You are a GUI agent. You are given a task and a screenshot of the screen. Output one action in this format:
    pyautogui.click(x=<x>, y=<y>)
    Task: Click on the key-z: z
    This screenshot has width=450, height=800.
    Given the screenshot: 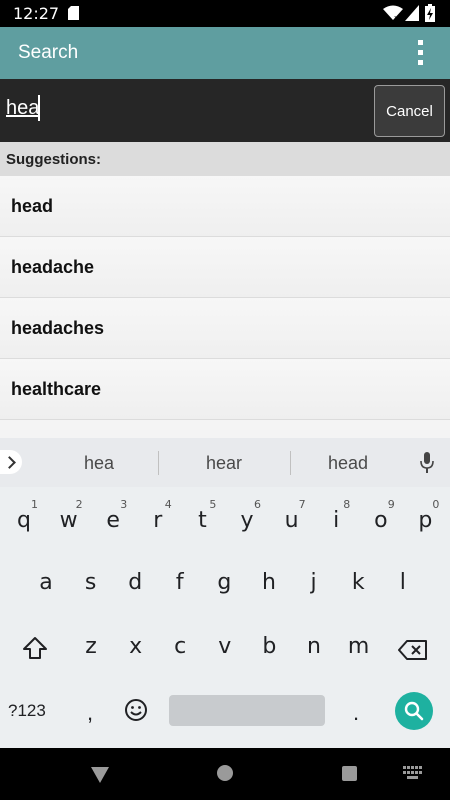 What is the action you would take?
    pyautogui.click(x=91, y=644)
    